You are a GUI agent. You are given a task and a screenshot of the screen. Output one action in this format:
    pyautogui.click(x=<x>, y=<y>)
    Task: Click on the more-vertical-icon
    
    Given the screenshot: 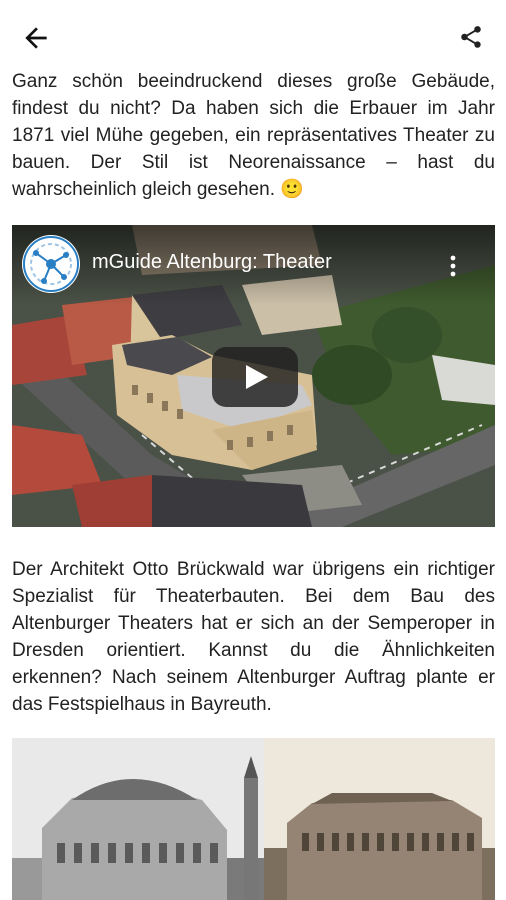 What is the action you would take?
    pyautogui.click(x=453, y=266)
    